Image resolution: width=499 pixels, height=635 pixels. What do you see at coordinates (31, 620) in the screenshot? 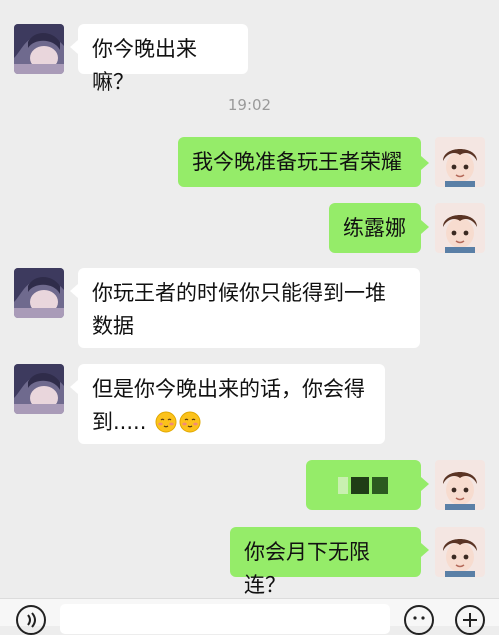
I see `voice-icon` at bounding box center [31, 620].